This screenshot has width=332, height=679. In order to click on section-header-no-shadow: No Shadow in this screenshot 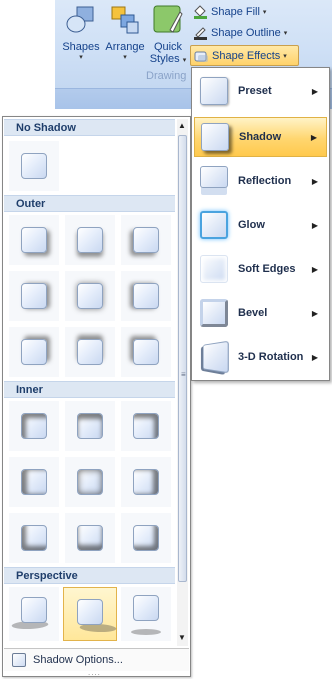, I will do `click(89, 127)`.